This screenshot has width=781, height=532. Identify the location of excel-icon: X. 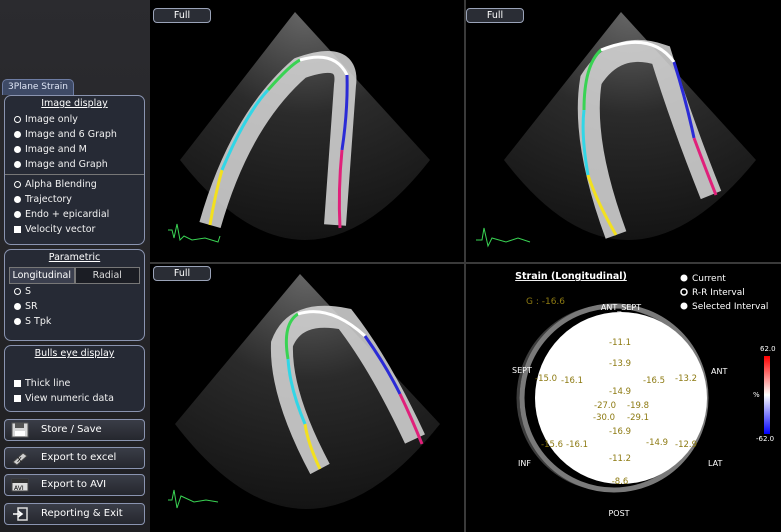
(20, 459).